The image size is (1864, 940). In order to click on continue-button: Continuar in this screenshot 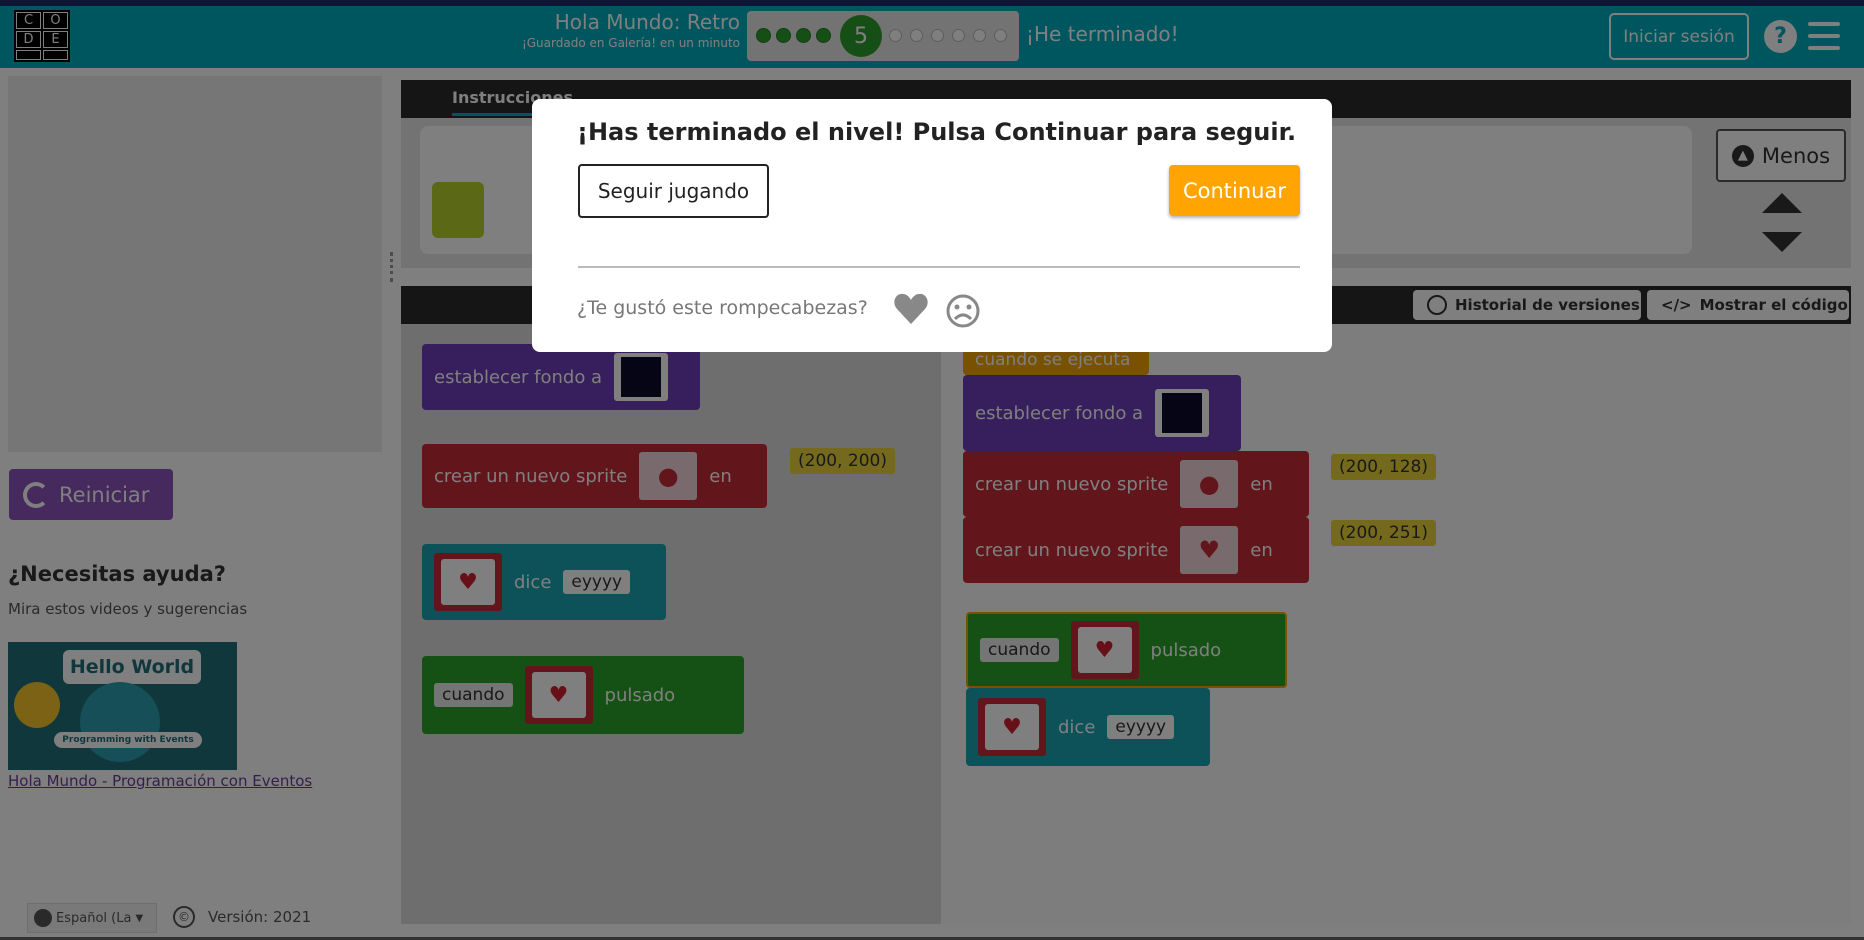, I will do `click(1234, 190)`.